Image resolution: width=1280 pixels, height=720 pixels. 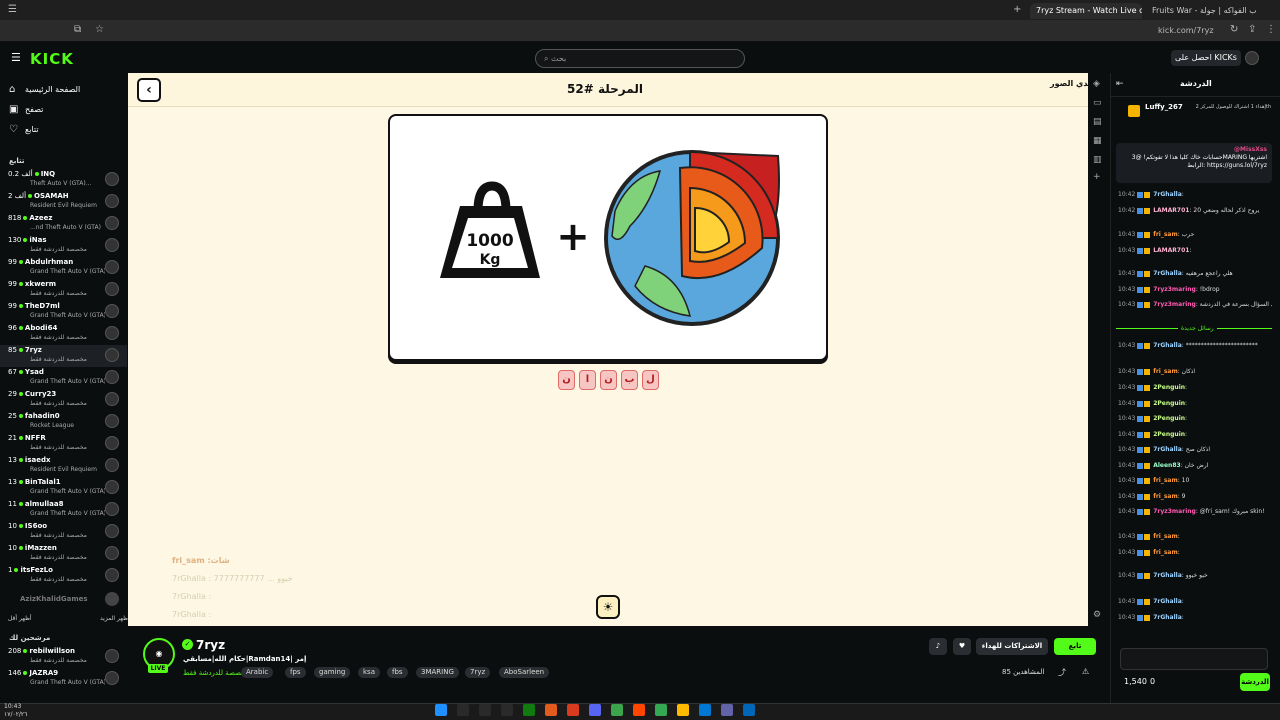 I want to click on nav-browse: تصفح, so click(x=34, y=109).